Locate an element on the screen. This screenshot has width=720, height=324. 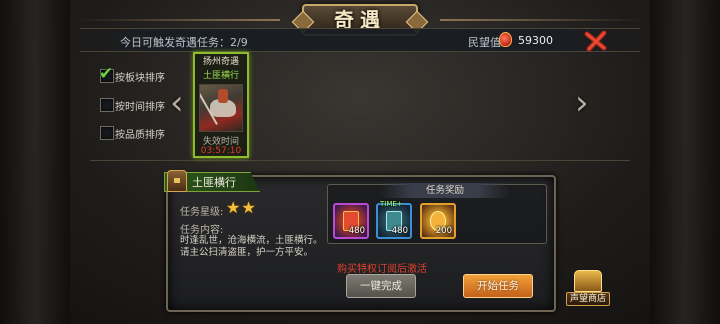
title-decor-line-left is located at coordinates (180, 20).